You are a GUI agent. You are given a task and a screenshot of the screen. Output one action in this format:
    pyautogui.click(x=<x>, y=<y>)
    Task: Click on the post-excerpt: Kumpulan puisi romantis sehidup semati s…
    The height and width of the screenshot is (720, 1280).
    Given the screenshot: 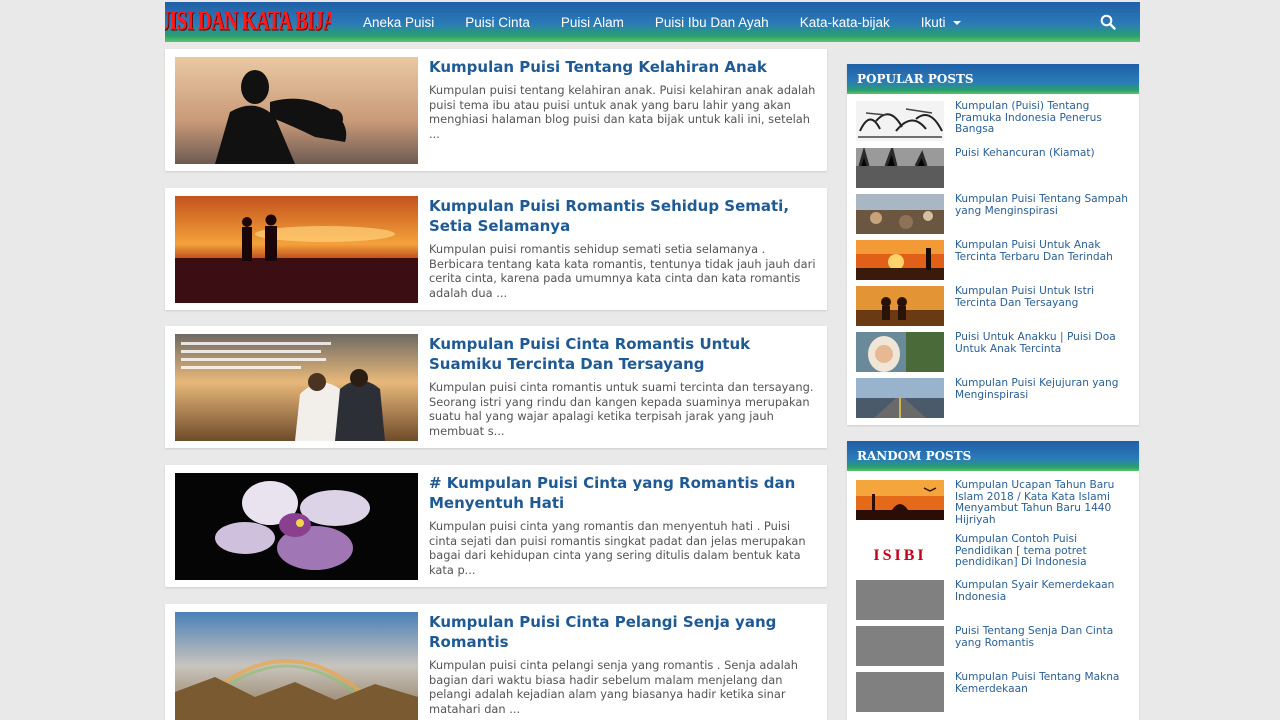 What is the action you would take?
    pyautogui.click(x=622, y=271)
    